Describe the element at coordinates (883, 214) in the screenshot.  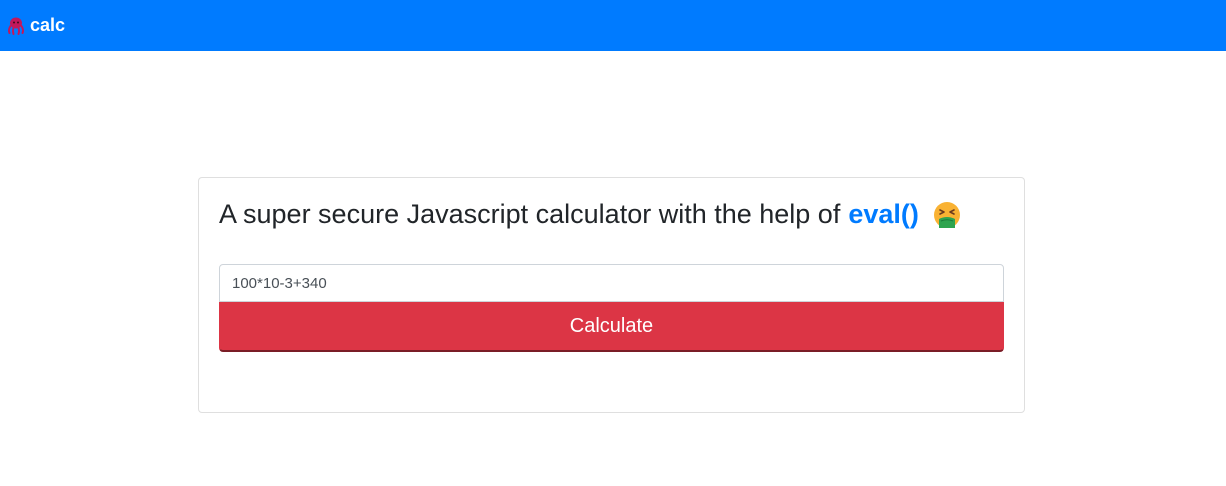
I see `eval-link: eval()` at that location.